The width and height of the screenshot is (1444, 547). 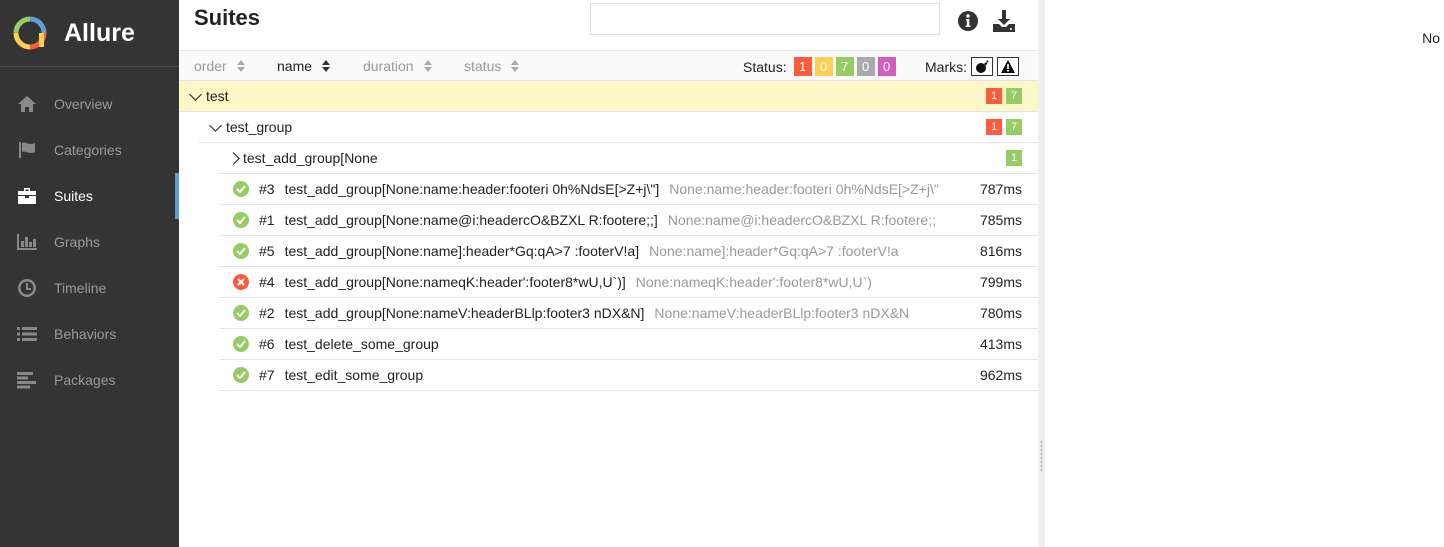 I want to click on warning-icon, so click(x=1008, y=66).